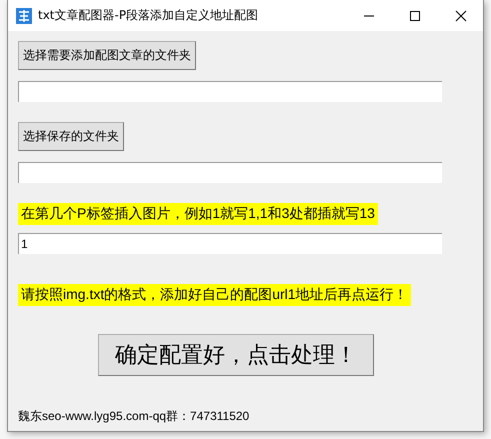  What do you see at coordinates (24, 16) in the screenshot?
I see `app-icon` at bounding box center [24, 16].